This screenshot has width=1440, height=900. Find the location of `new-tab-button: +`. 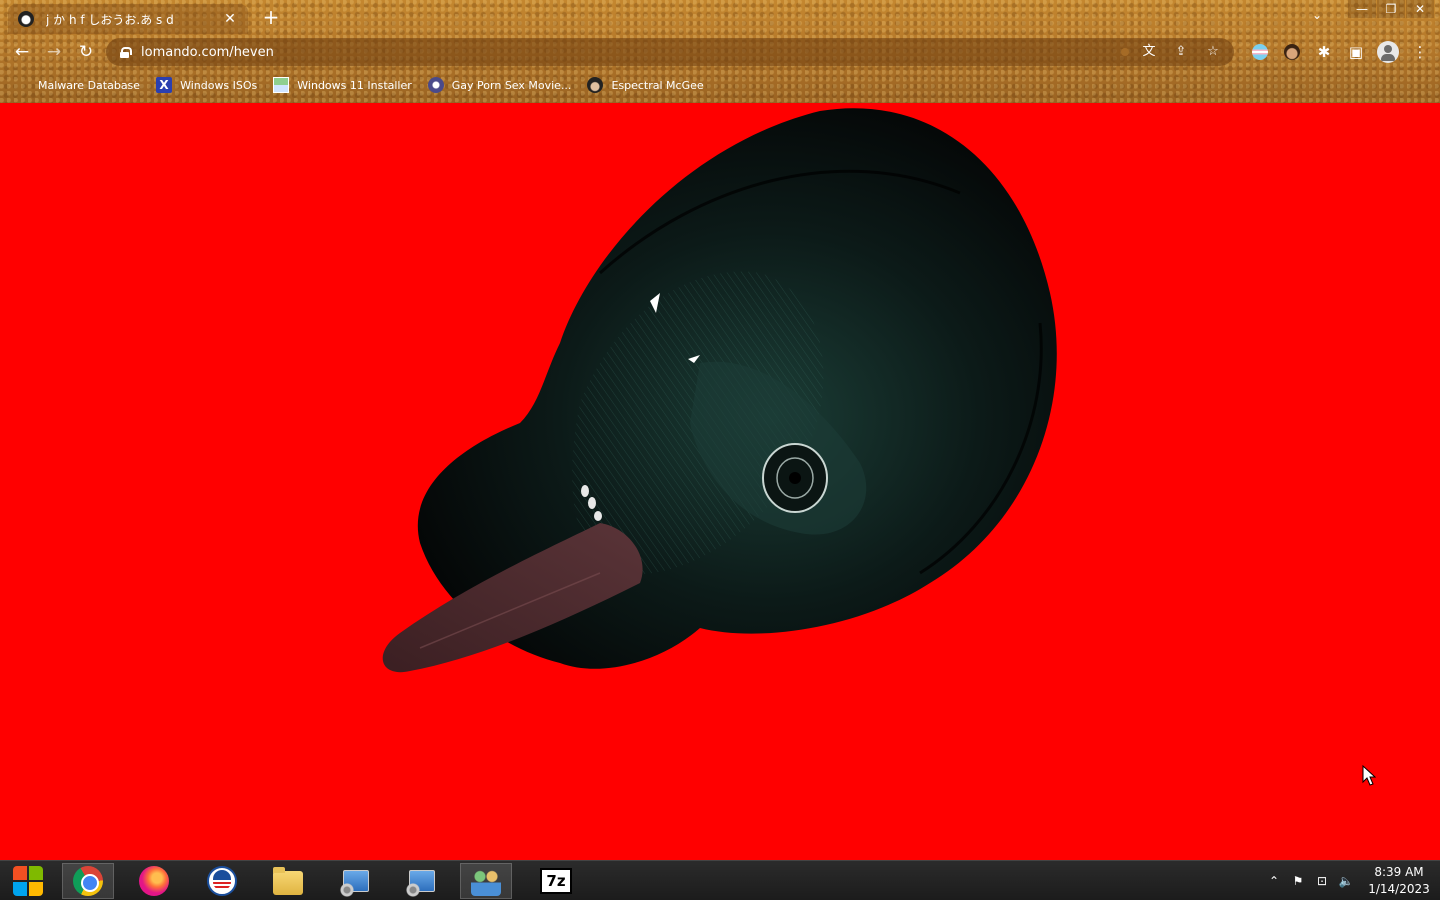

new-tab-button: + is located at coordinates (271, 17).